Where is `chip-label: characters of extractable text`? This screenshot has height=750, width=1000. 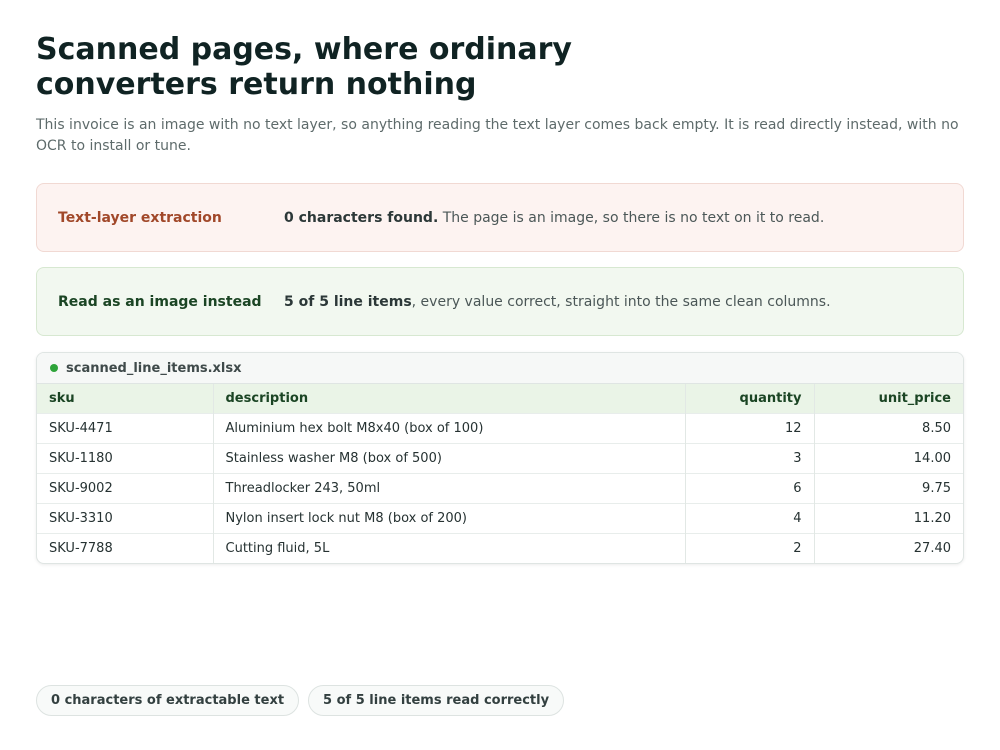 chip-label: characters of extractable text is located at coordinates (172, 700).